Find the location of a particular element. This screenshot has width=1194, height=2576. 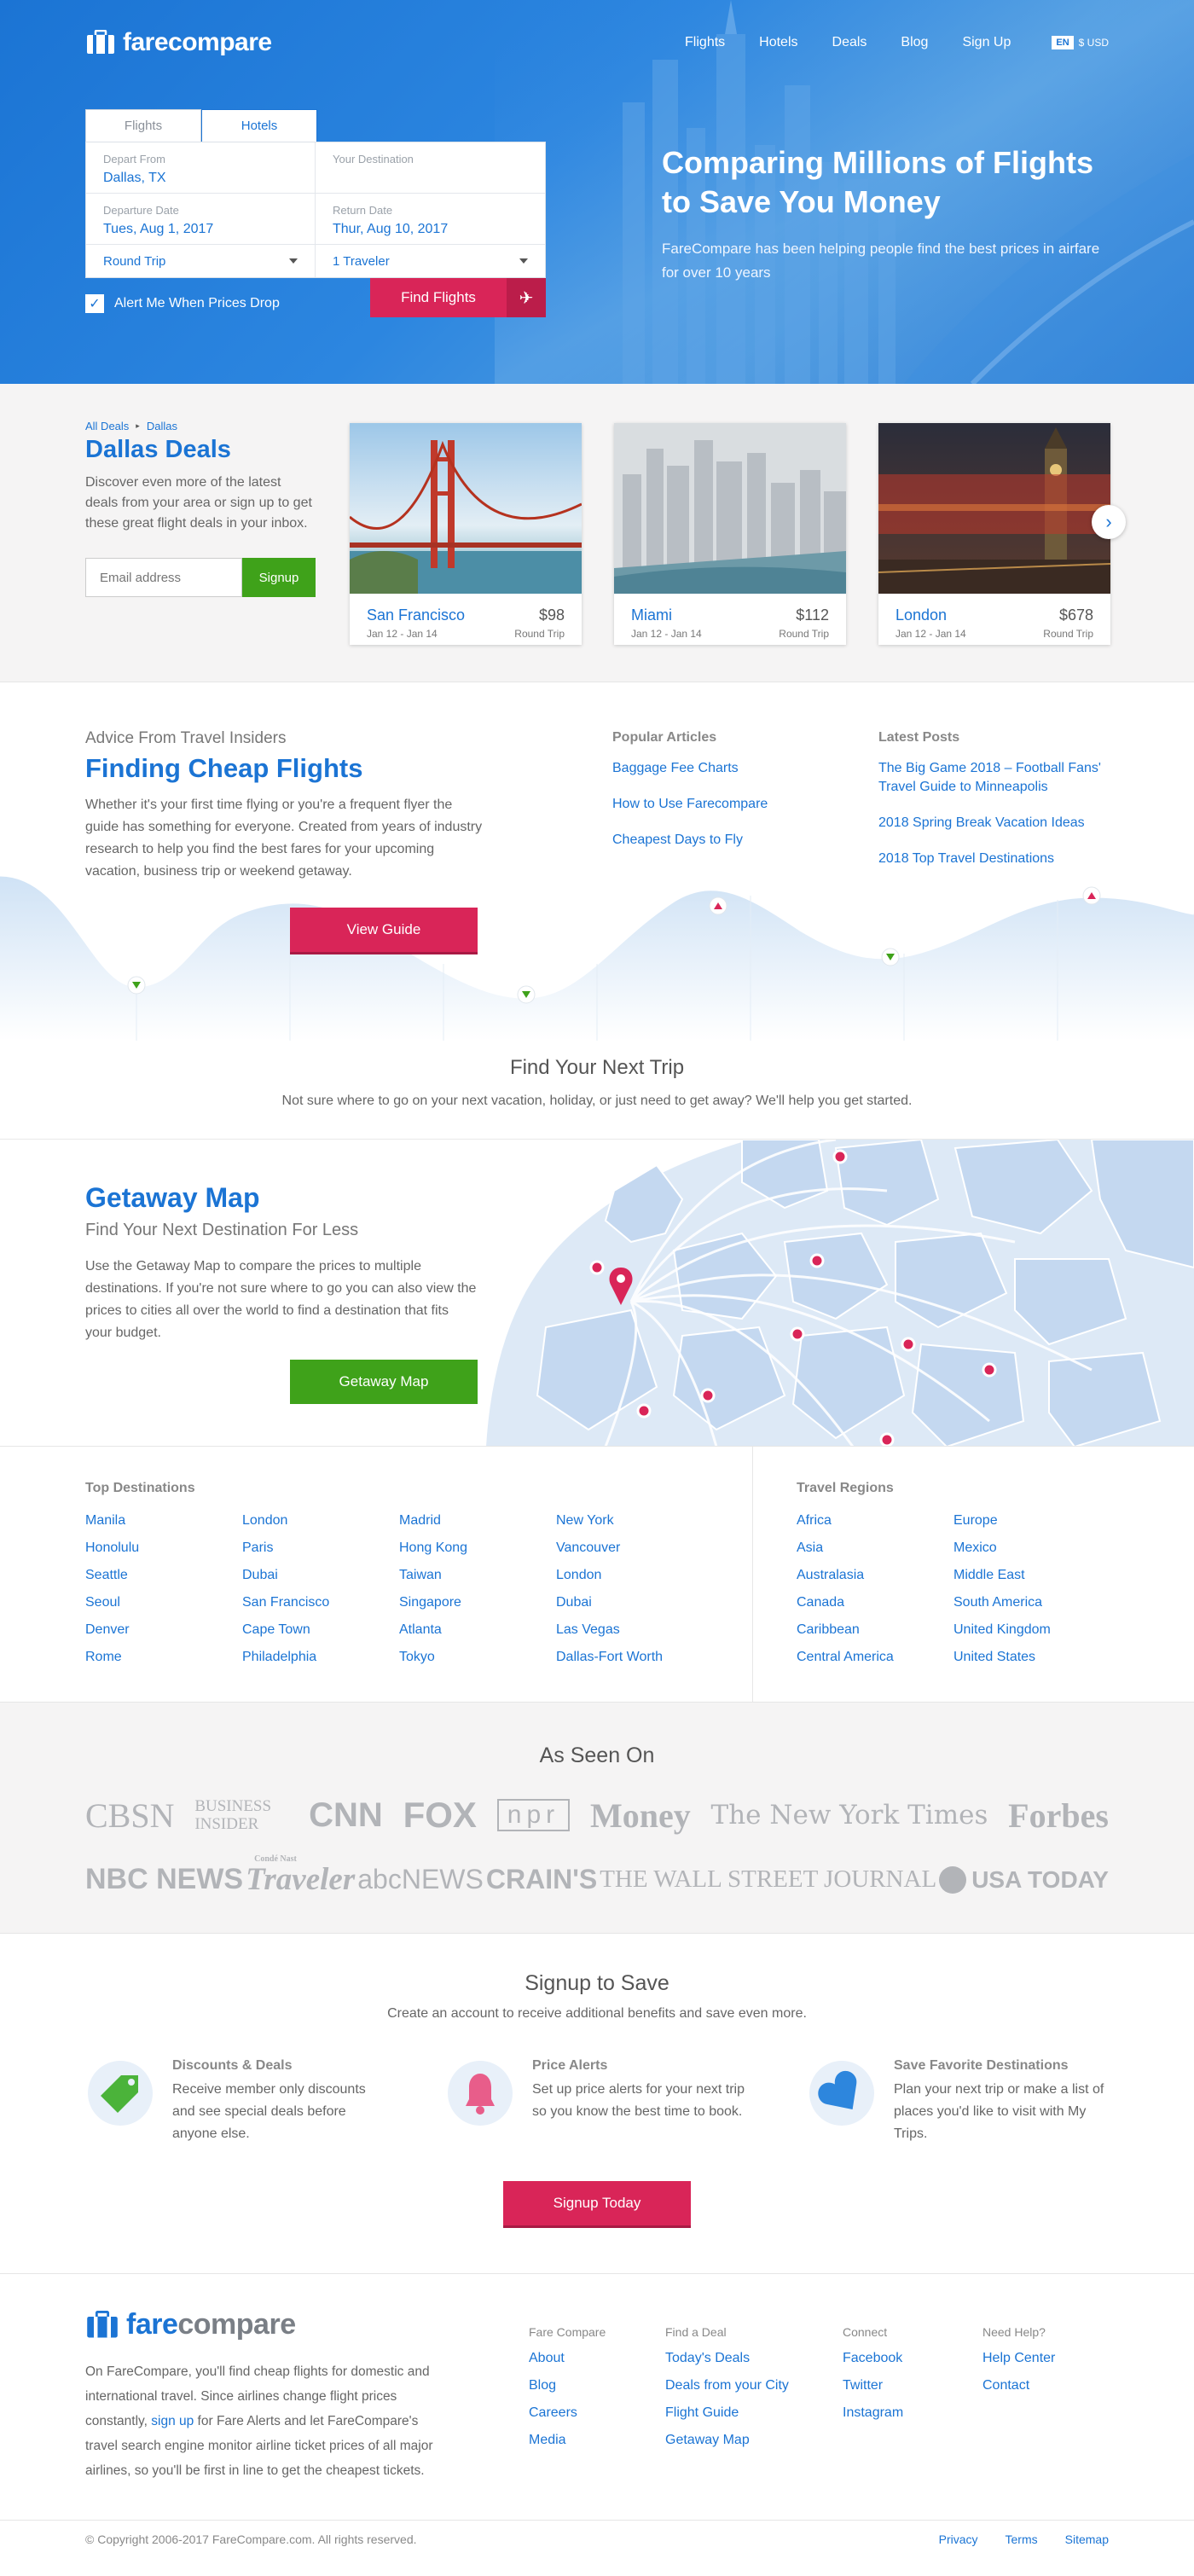

destination-link: Manila is located at coordinates (163, 1521).